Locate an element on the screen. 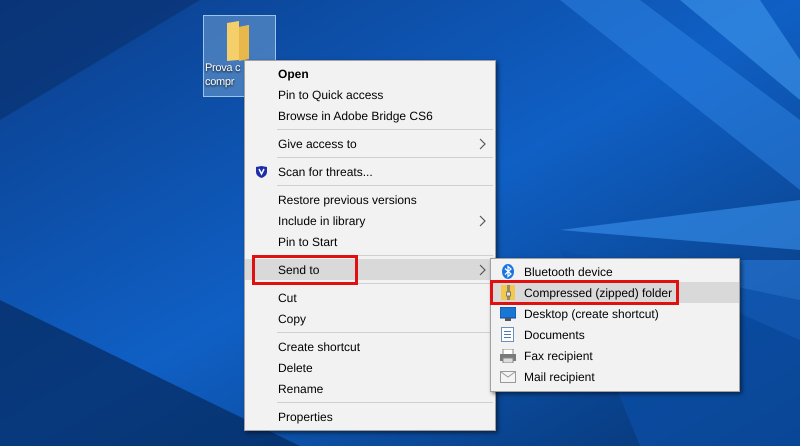 Image resolution: width=800 pixels, height=446 pixels. menu-item: Compressed (zipped) folder is located at coordinates (615, 292).